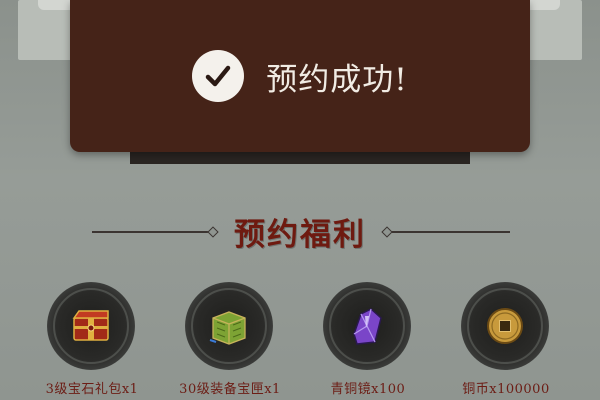 This screenshot has width=600, height=400. I want to click on reward-item-bronze-mirror: 青铜镜x100, so click(368, 340).